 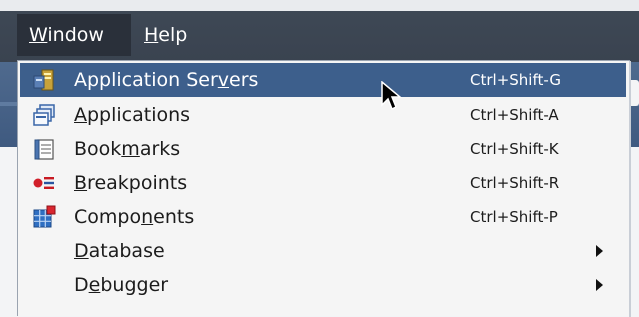 What do you see at coordinates (121, 285) in the screenshot?
I see `menu-item-label: Debugger` at bounding box center [121, 285].